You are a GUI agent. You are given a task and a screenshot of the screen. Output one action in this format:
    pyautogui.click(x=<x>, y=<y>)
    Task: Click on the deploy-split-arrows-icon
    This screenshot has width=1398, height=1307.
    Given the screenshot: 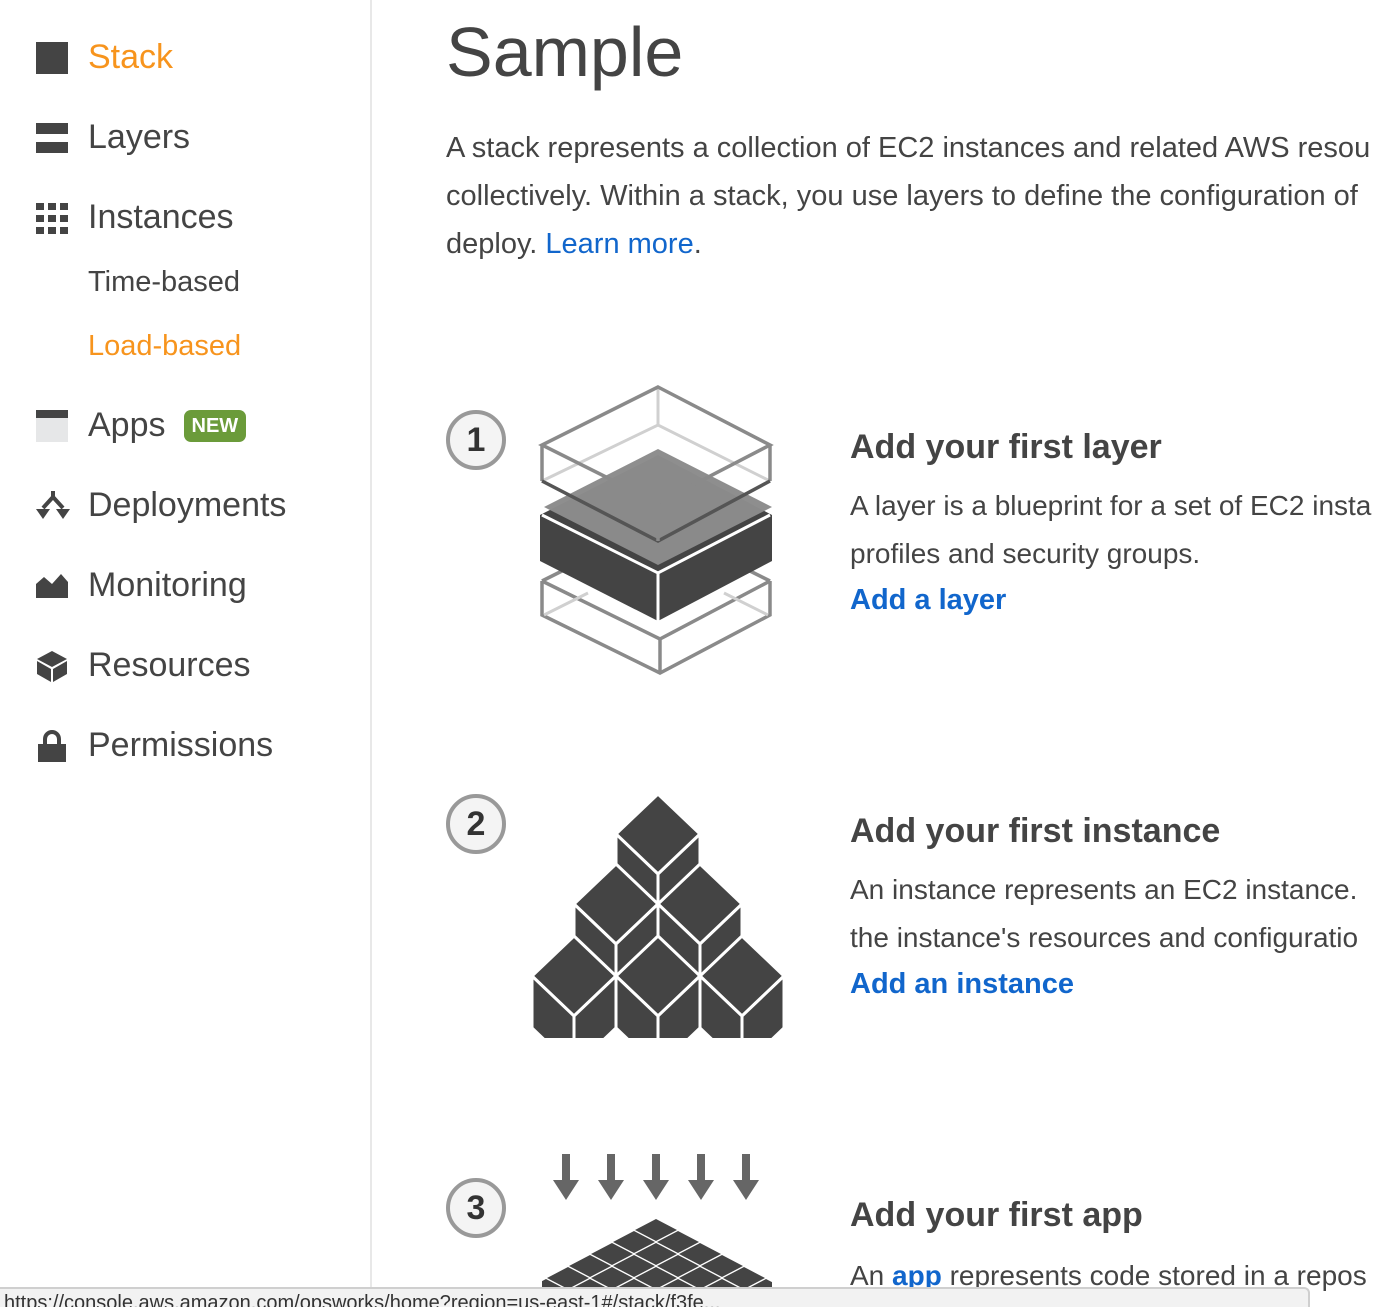 What is the action you would take?
    pyautogui.click(x=53, y=506)
    